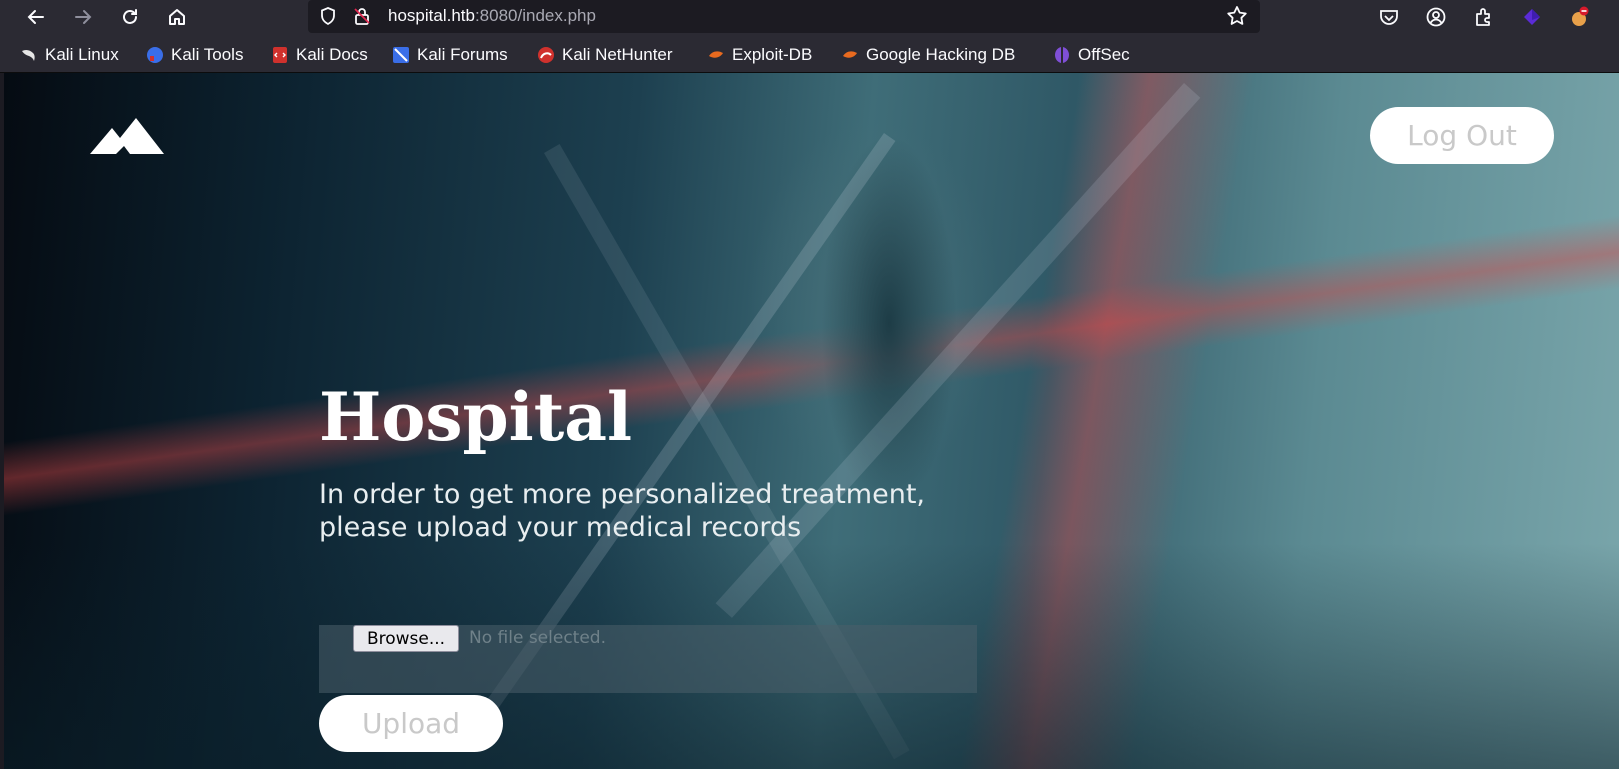 The height and width of the screenshot is (769, 1619). Describe the element at coordinates (36, 17) in the screenshot. I see `back-arrow-icon` at that location.